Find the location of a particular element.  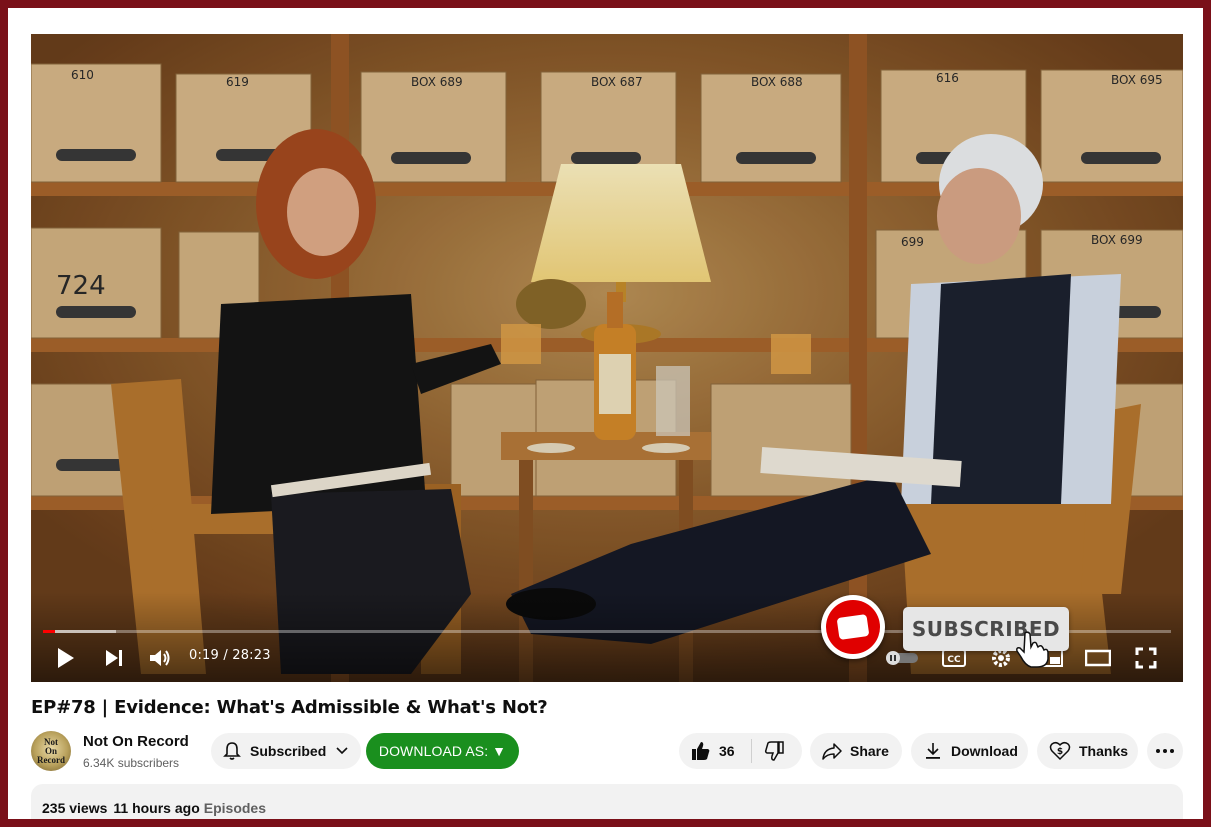

download-as-button: DOWNLOAD AS: ▼ is located at coordinates (442, 751).